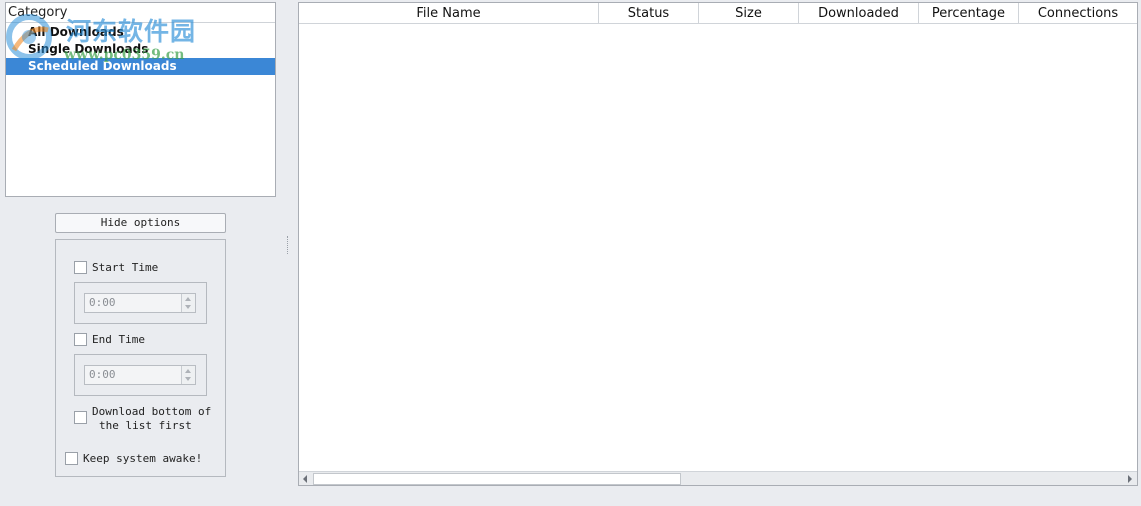 Image resolution: width=1141 pixels, height=506 pixels. Describe the element at coordinates (80, 417) in the screenshot. I see `bottom-first-checkbox` at that location.